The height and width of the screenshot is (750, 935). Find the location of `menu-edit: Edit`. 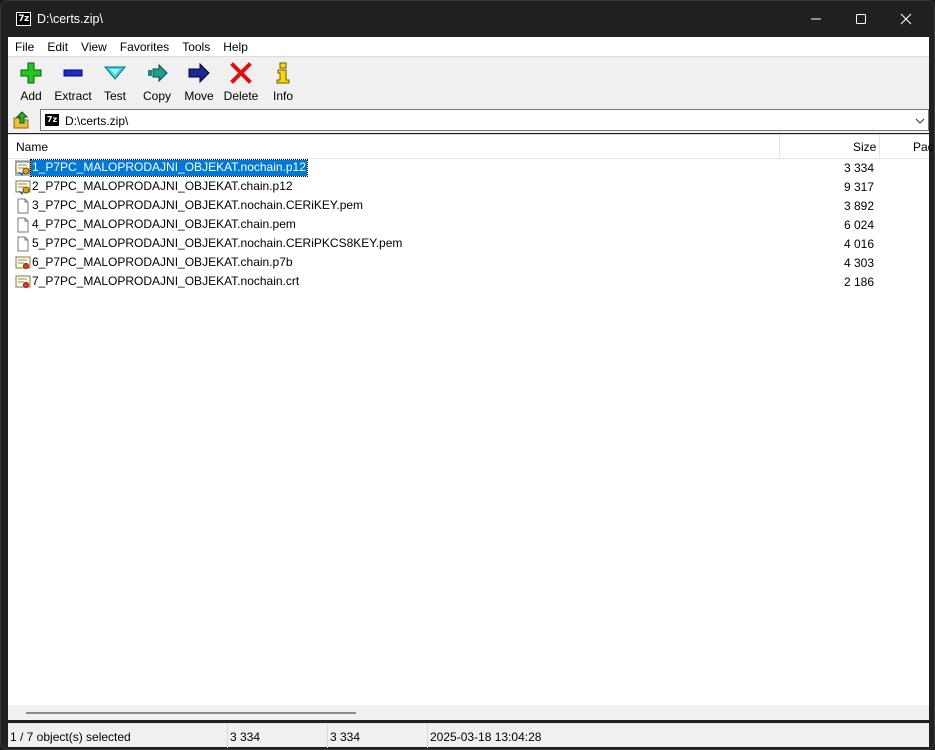

menu-edit: Edit is located at coordinates (57, 46).